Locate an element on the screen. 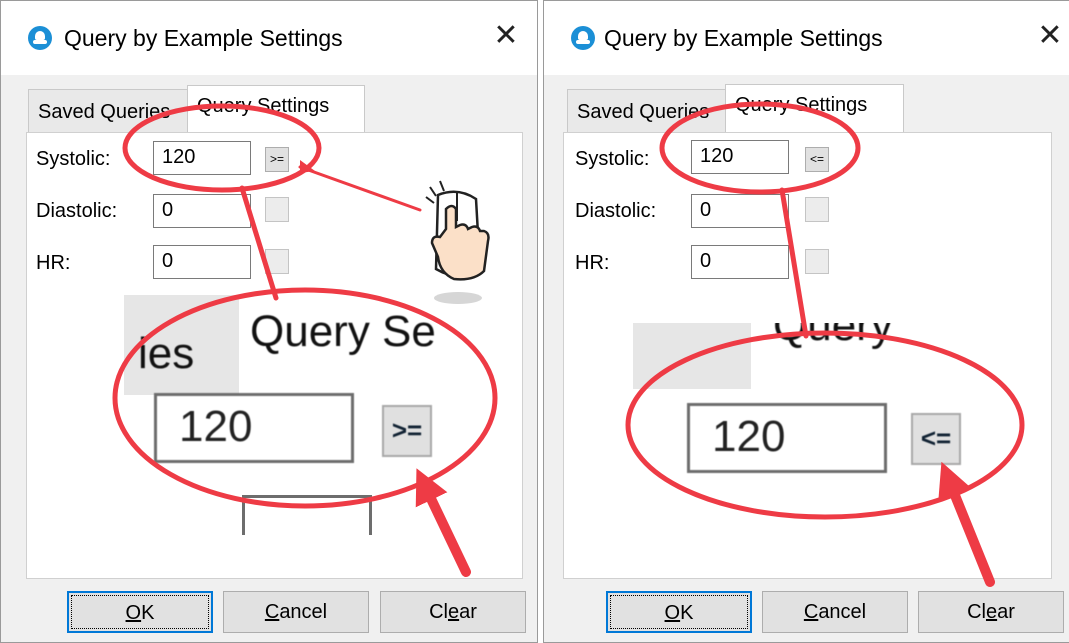  zoom-operator-button: >= is located at coordinates (407, 431).